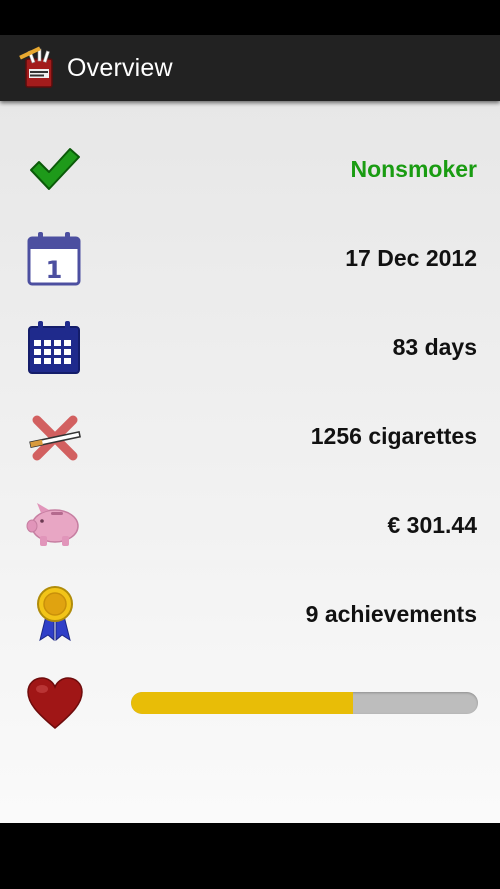  Describe the element at coordinates (250, 856) in the screenshot. I see `navigation-bar` at that location.